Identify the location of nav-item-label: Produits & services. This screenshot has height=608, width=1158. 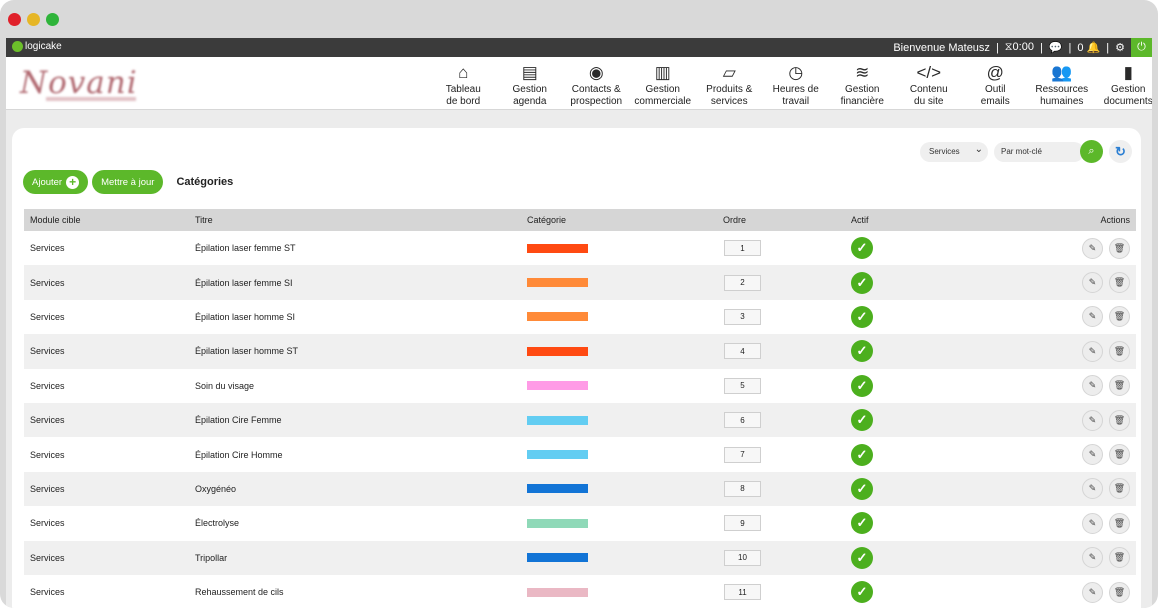
(729, 95).